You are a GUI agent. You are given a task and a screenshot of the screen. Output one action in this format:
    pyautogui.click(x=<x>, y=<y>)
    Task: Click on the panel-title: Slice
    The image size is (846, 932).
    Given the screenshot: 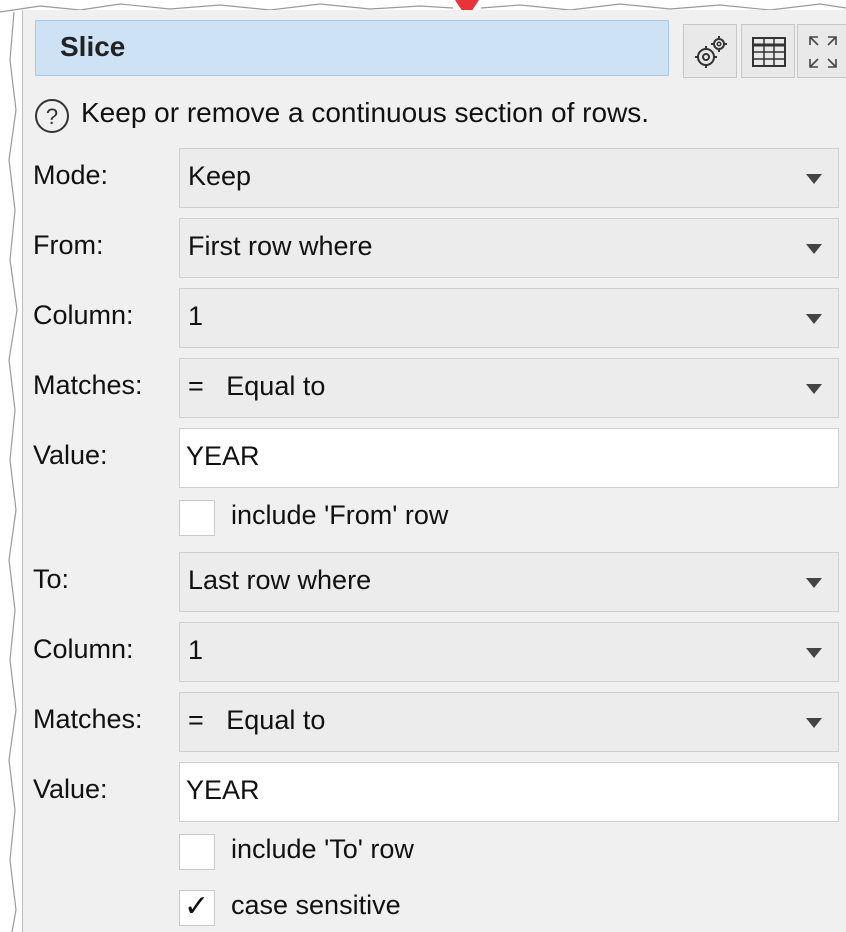 What is the action you would take?
    pyautogui.click(x=93, y=46)
    